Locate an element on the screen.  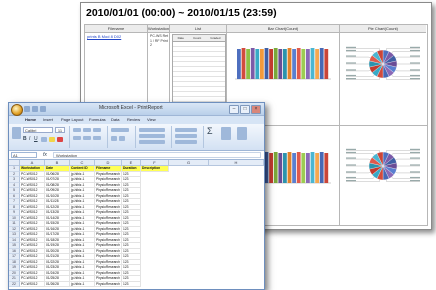
underline-icon: U is located at coordinates (36, 139).